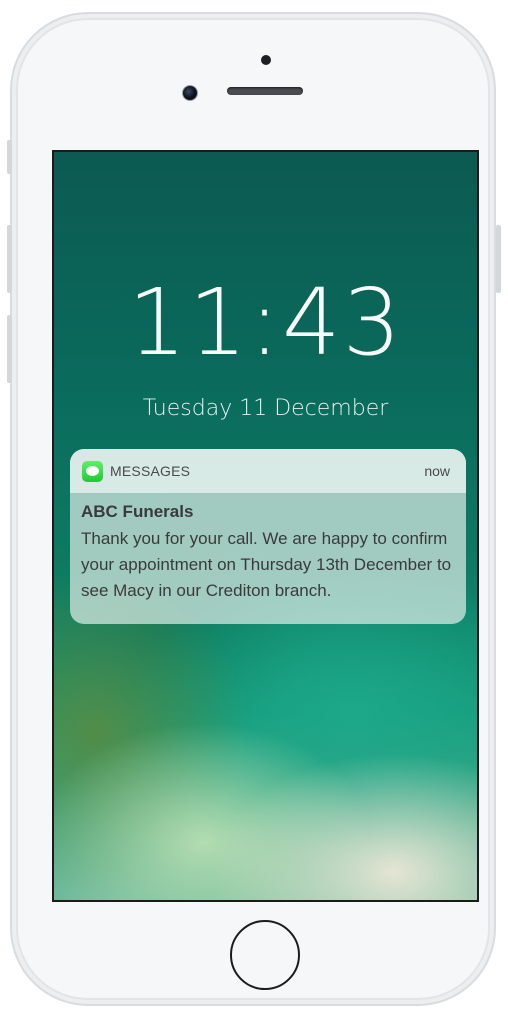 This screenshot has height=1019, width=508. I want to click on volume-down-button, so click(9, 349).